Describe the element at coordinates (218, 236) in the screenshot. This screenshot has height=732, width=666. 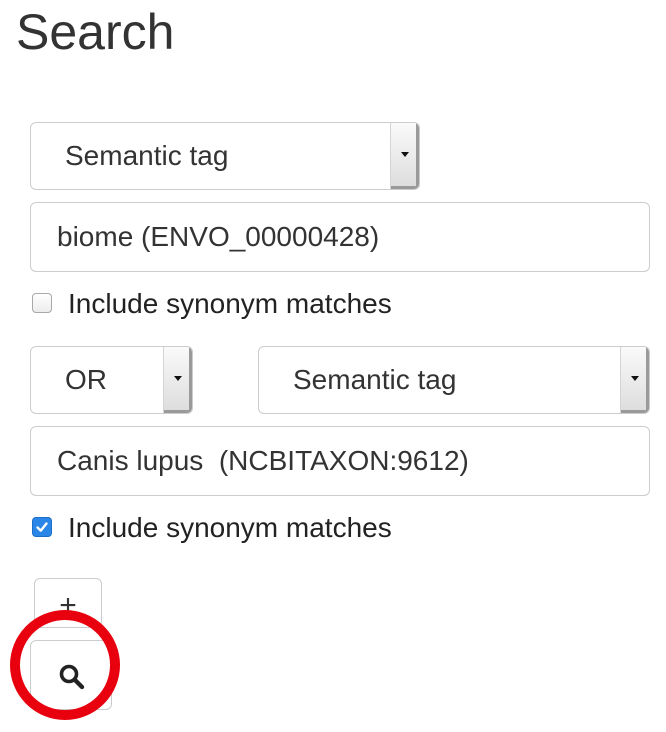
I see `term-input-1-value: biome (ENVO_00000428)` at that location.